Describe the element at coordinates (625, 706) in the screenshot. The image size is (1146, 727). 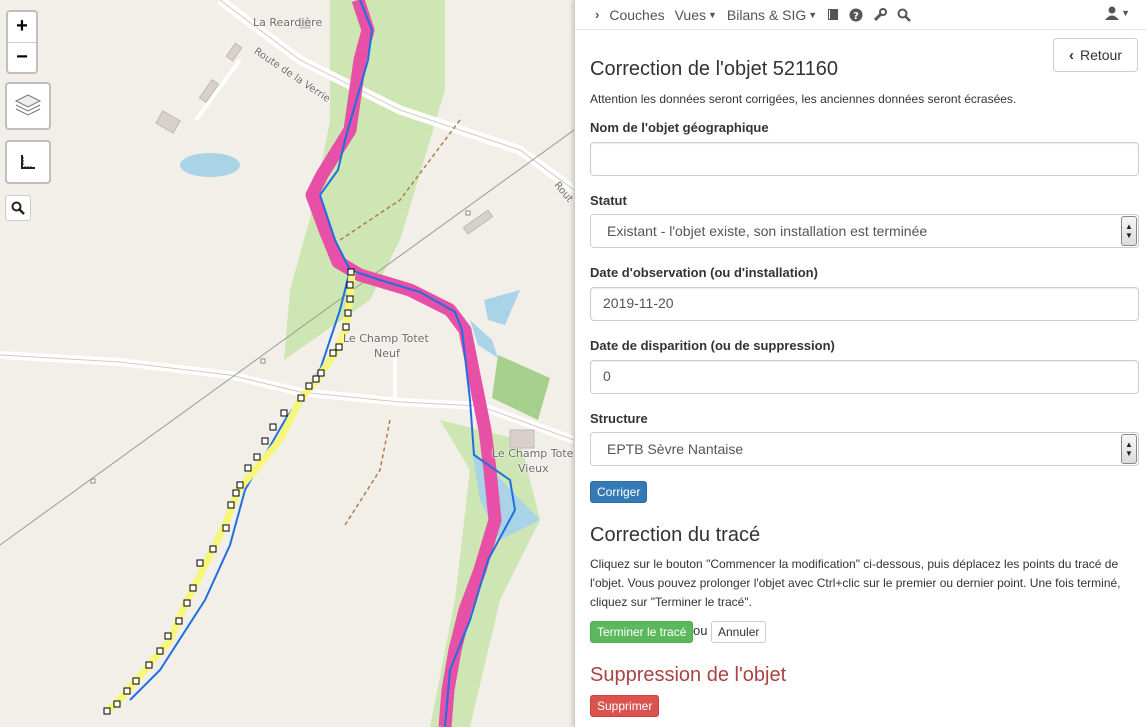
I see `delete-button: Supprimer` at that location.